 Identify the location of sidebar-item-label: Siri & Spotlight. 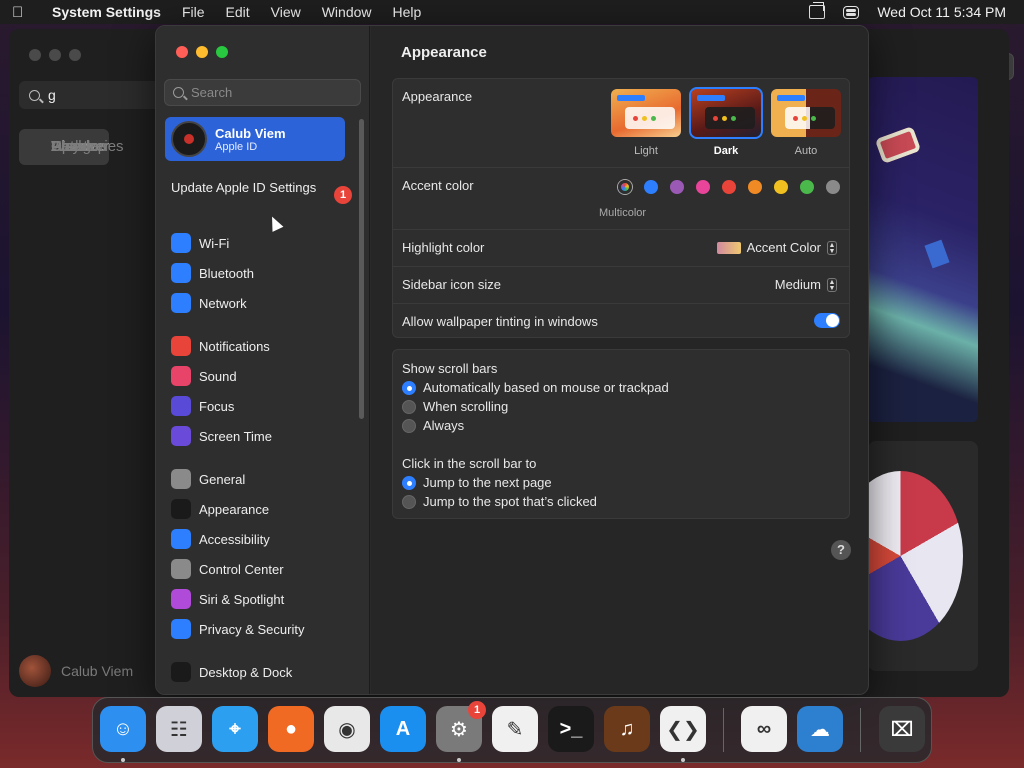
(242, 599).